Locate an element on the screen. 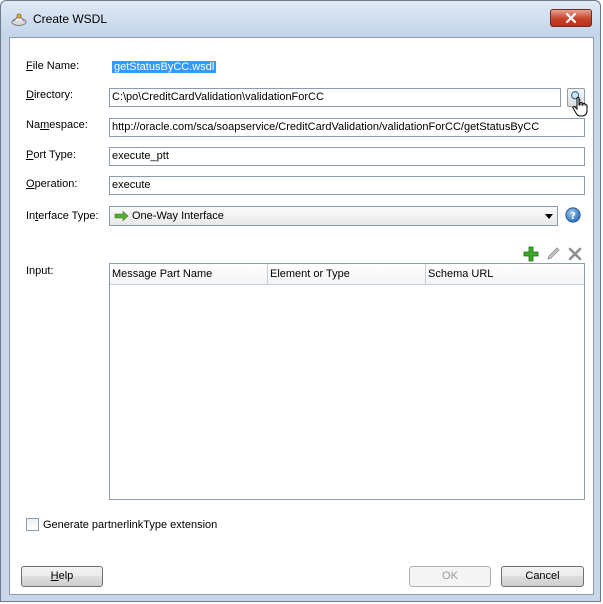  edit-icon is located at coordinates (553, 254).